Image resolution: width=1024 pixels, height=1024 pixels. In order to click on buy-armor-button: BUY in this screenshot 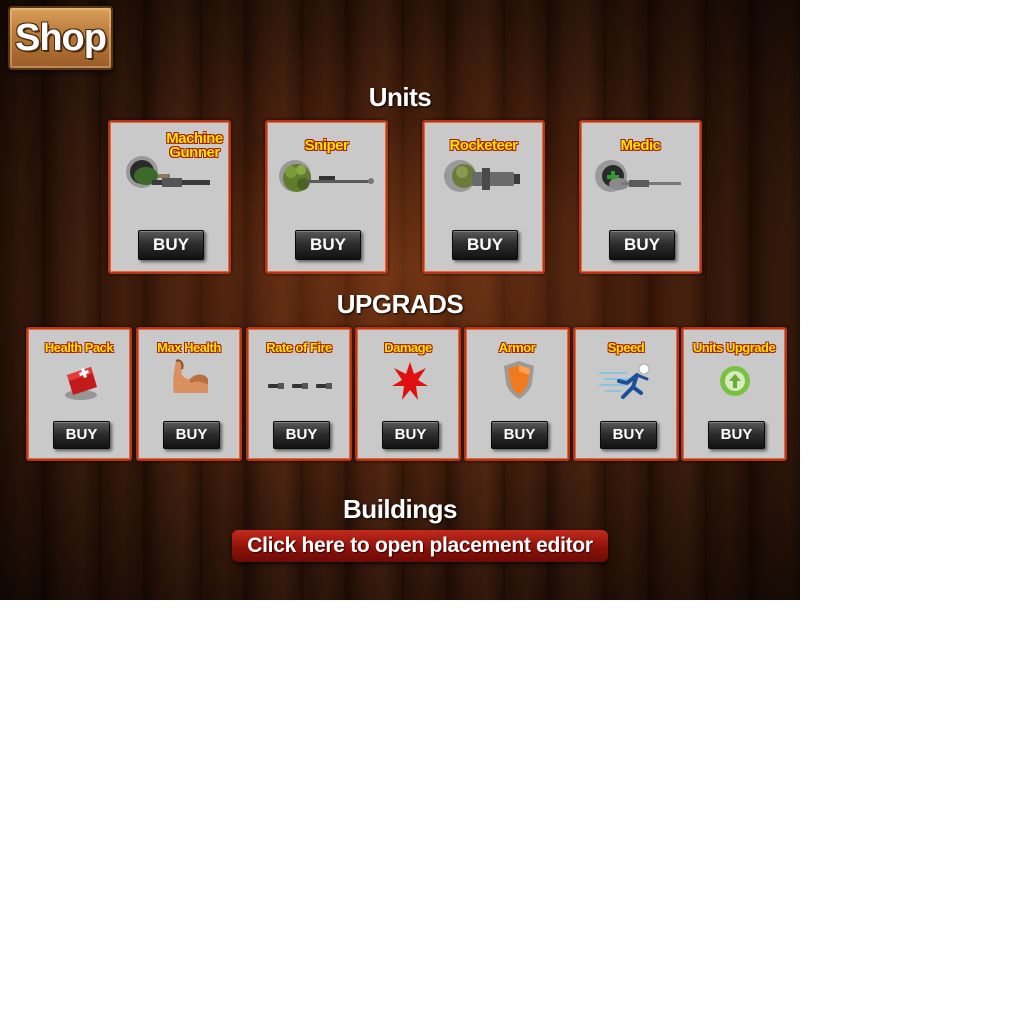, I will do `click(519, 435)`.